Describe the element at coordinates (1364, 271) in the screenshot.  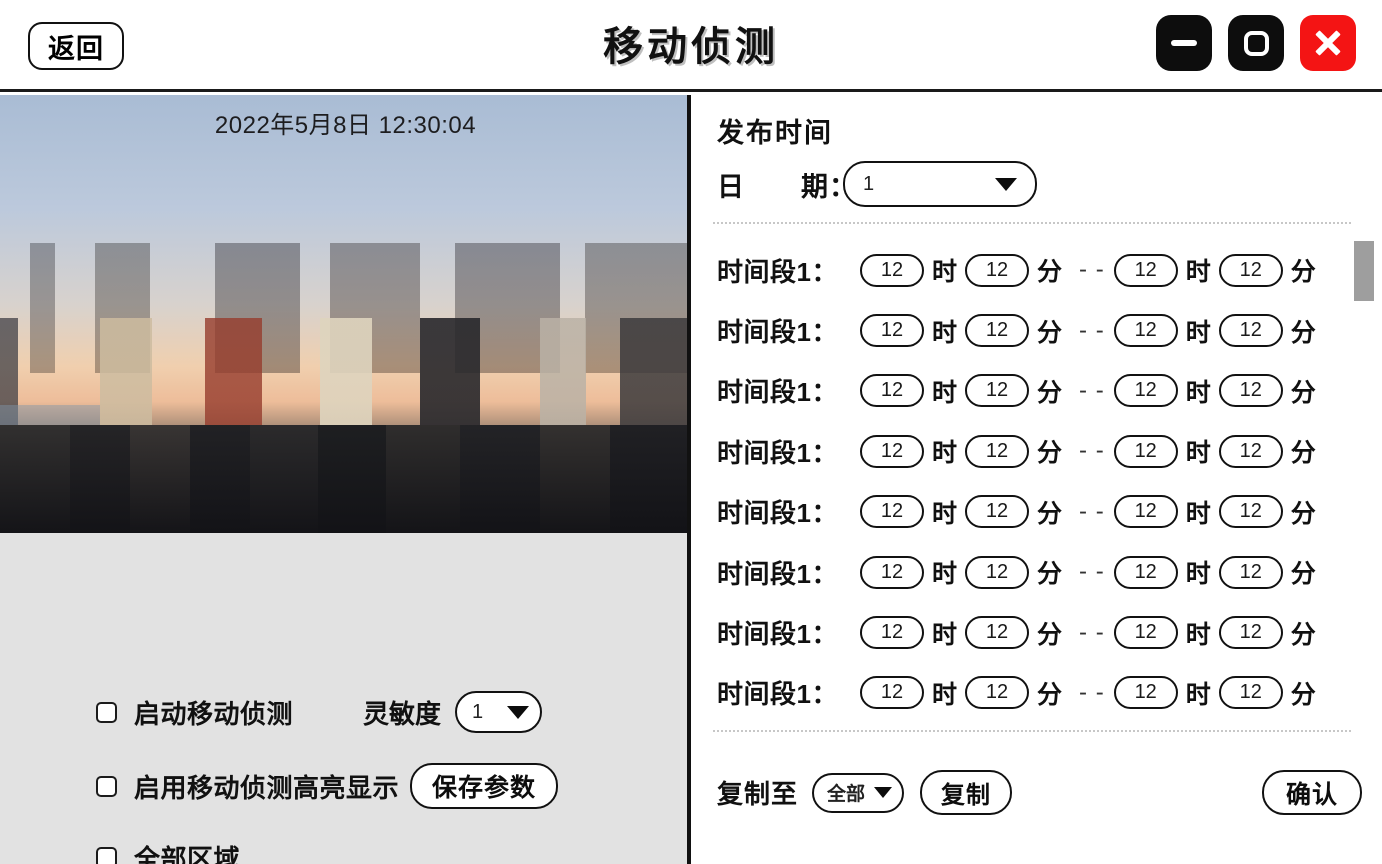
I see `scrollbar-thumb` at that location.